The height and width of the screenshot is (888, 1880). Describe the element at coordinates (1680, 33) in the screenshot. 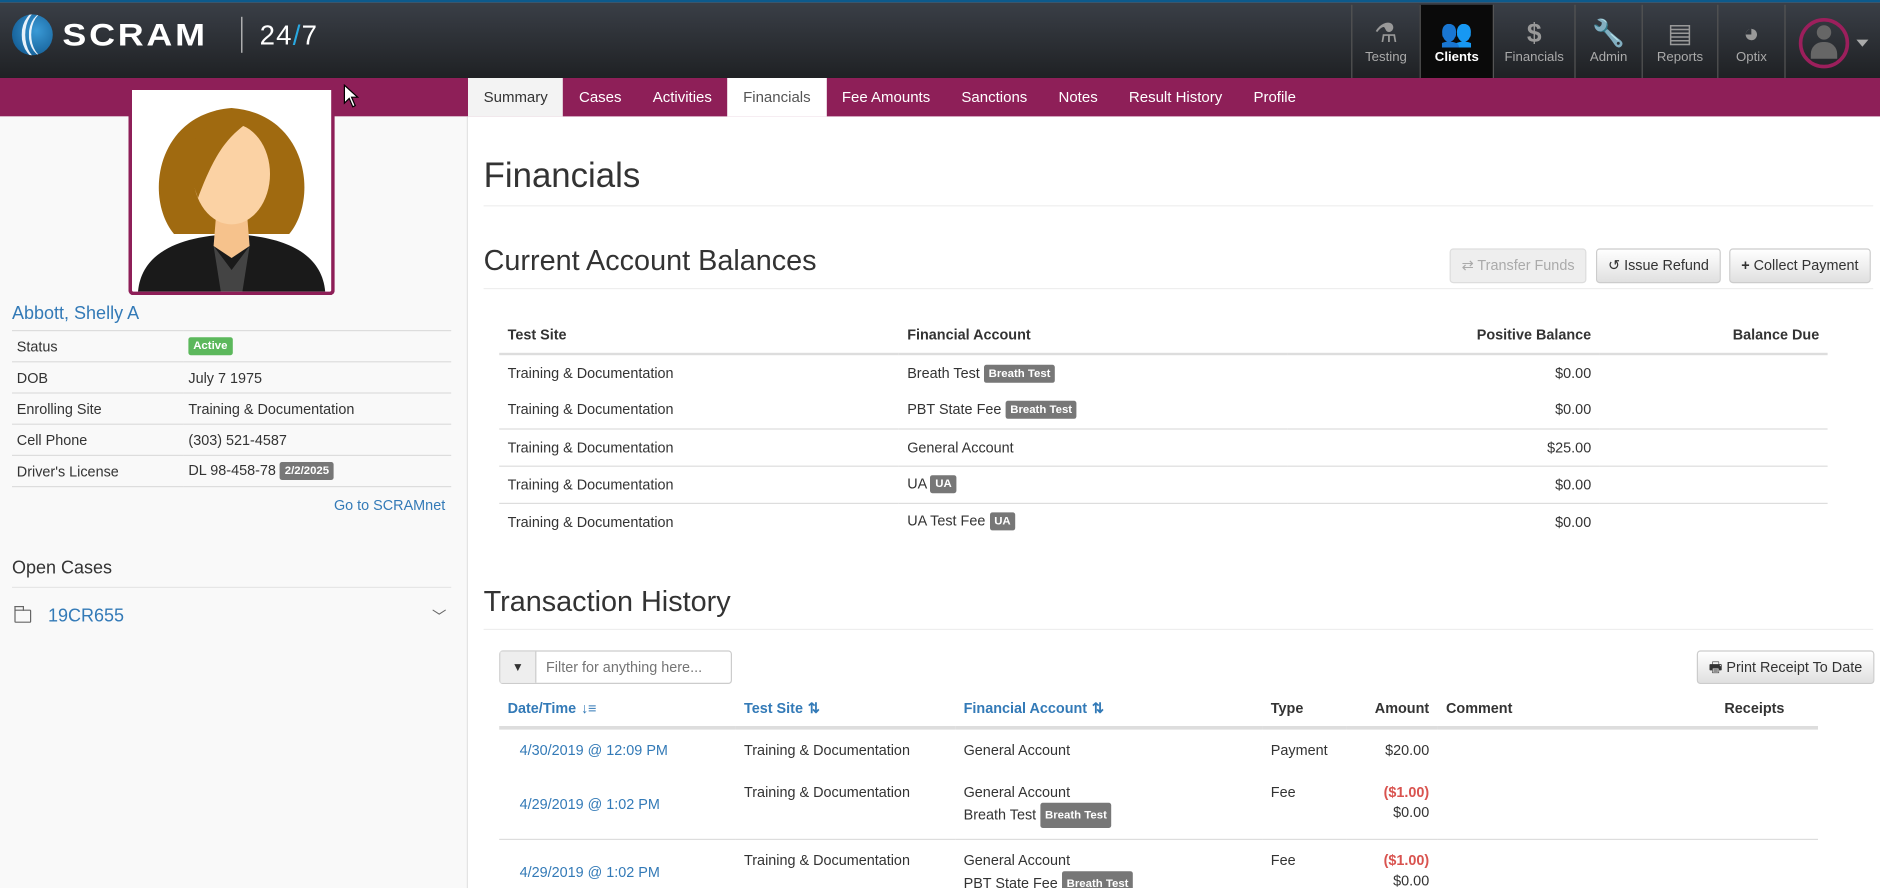

I see `document-icon: ▤` at that location.